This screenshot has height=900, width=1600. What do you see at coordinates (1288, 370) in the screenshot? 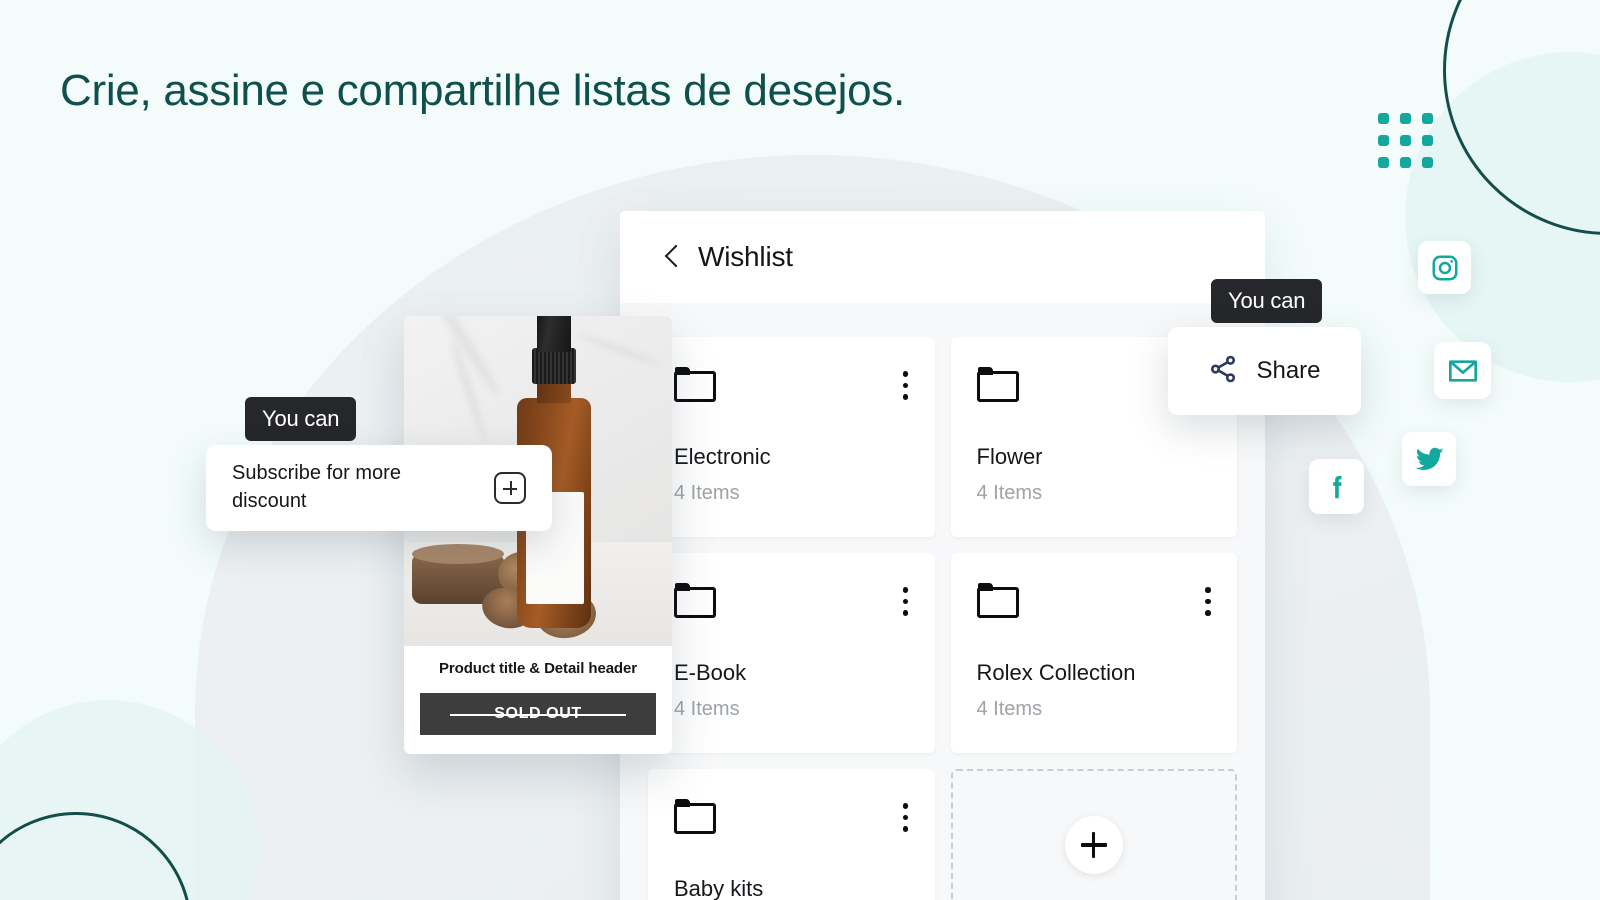
I see `share-label: Share` at bounding box center [1288, 370].